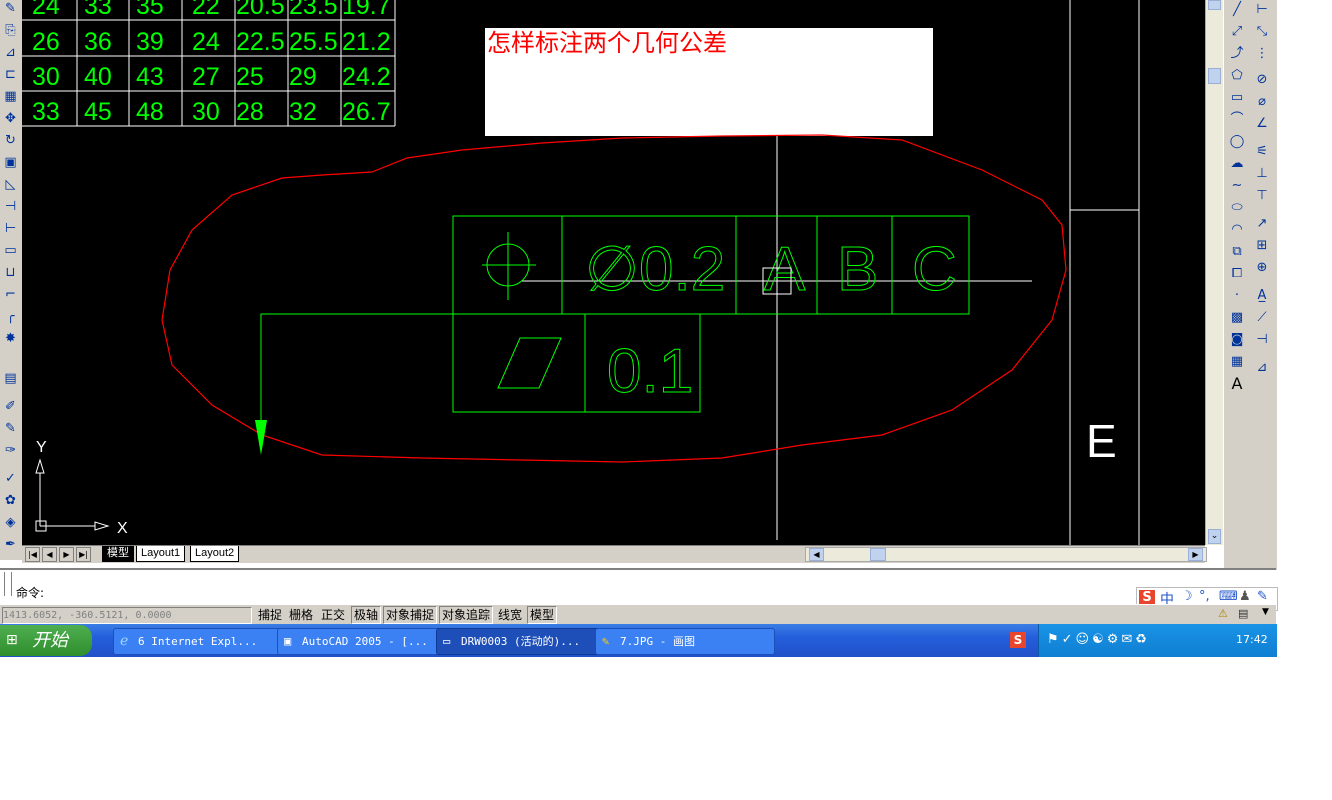  What do you see at coordinates (10, 74) in the screenshot?
I see `offset-icon: ⊏` at bounding box center [10, 74].